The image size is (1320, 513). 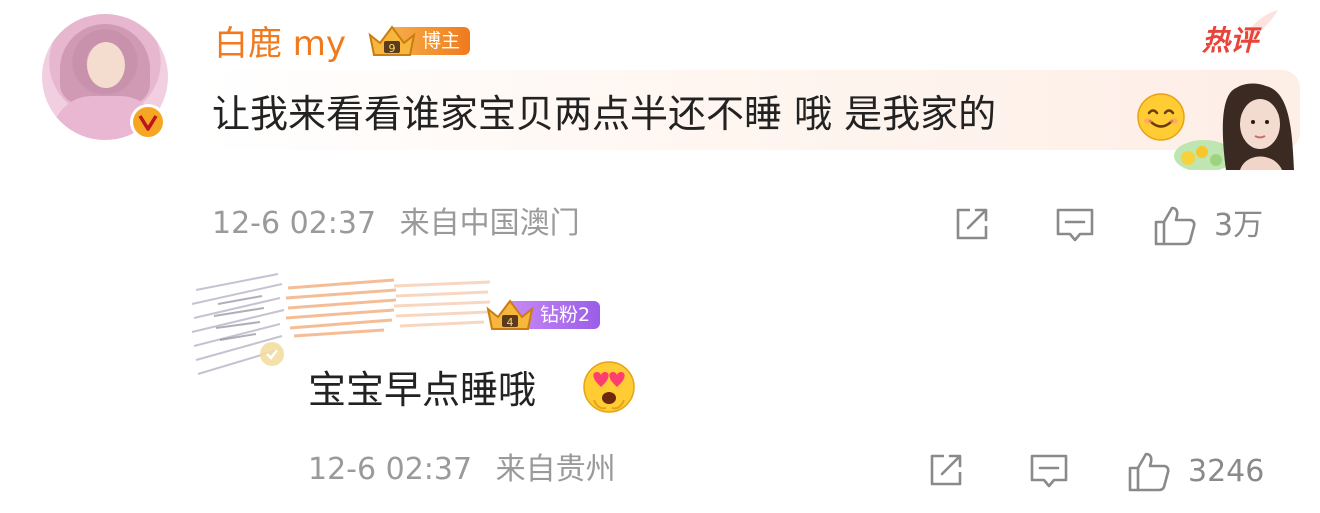 I want to click on svg-text: 9, so click(x=392, y=48).